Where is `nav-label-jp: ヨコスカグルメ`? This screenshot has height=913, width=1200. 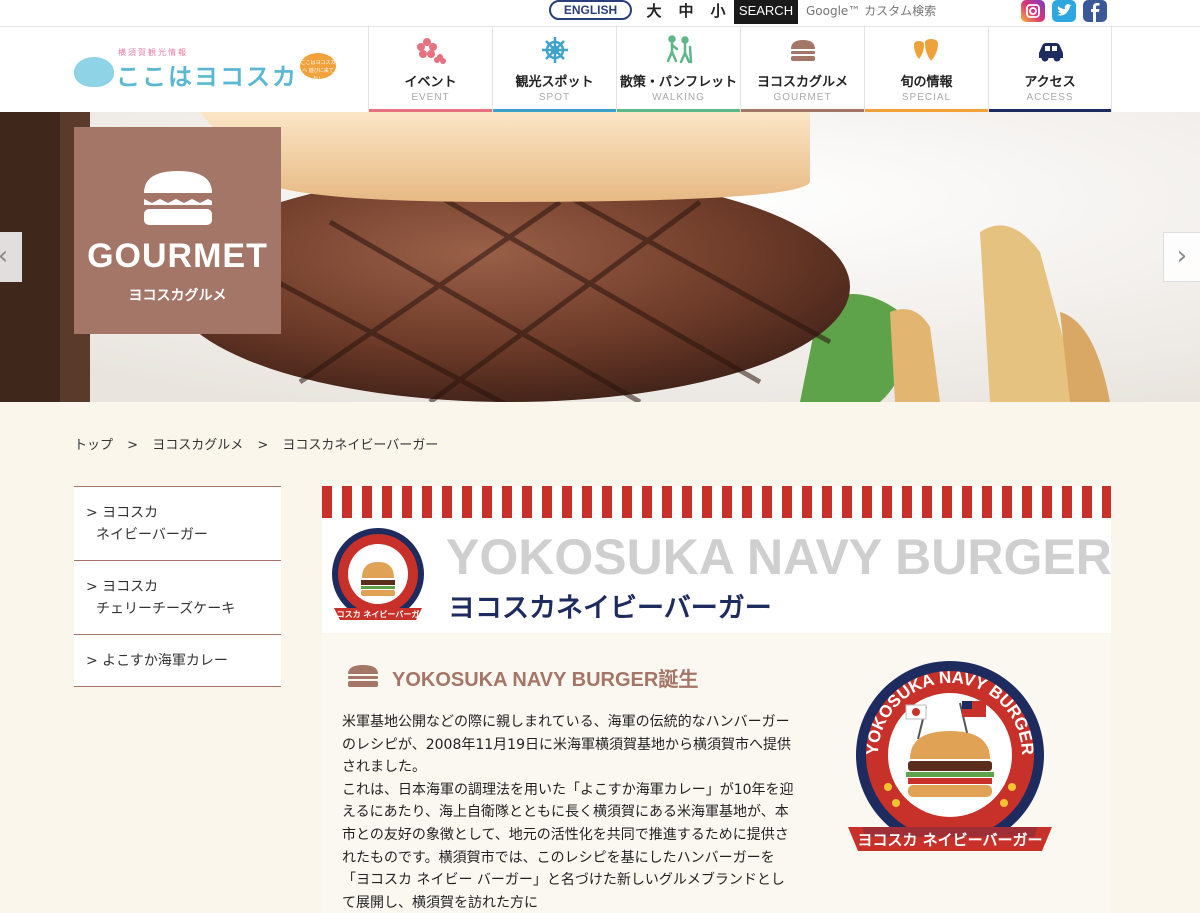 nav-label-jp: ヨコスカグルメ is located at coordinates (802, 82).